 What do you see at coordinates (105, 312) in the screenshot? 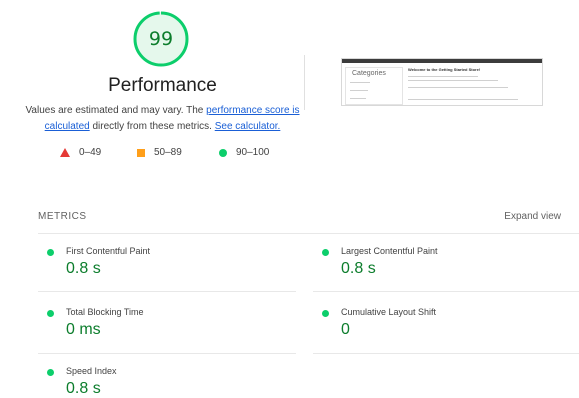
I see `metric-name: Total Blocking Time` at bounding box center [105, 312].